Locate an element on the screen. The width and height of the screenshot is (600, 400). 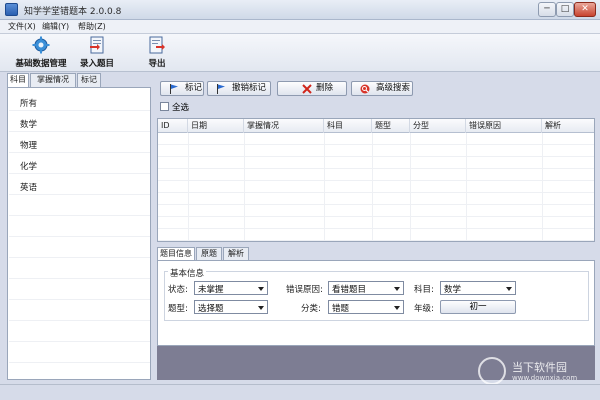
mark-button: 标记 is located at coordinates (182, 88).